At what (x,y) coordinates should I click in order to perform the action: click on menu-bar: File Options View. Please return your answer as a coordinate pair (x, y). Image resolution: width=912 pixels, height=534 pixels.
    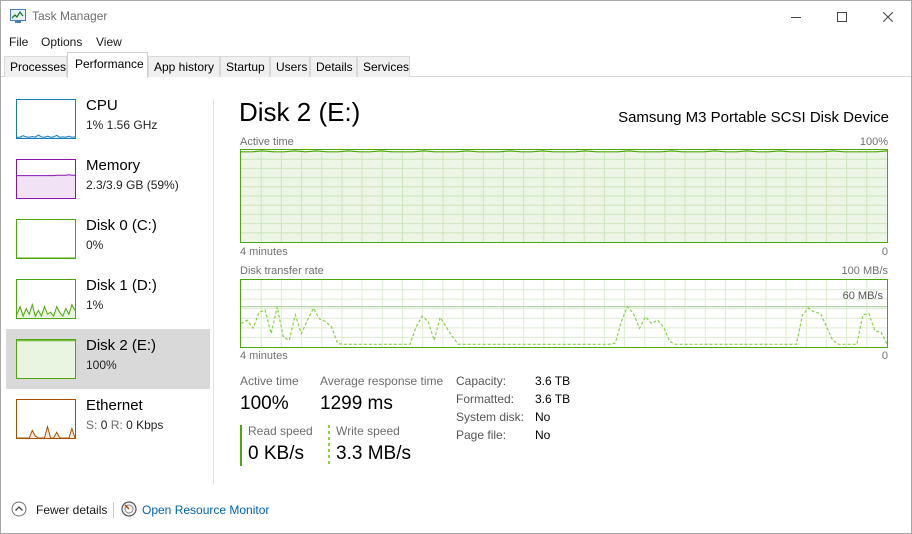
    Looking at the image, I should click on (456, 42).